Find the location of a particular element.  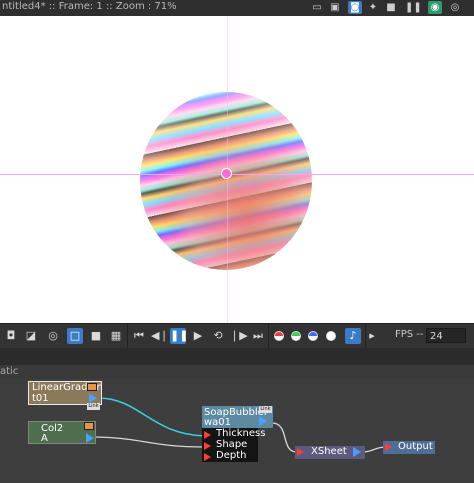

pause-icon: ❚❚ is located at coordinates (413, 7).